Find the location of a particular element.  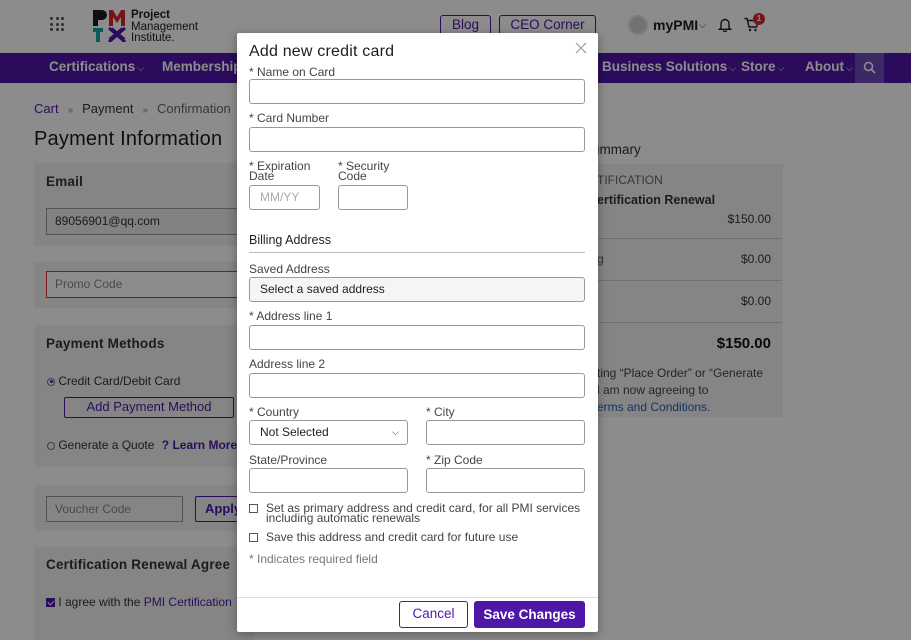

state-province-label: State/Province is located at coordinates (288, 460).